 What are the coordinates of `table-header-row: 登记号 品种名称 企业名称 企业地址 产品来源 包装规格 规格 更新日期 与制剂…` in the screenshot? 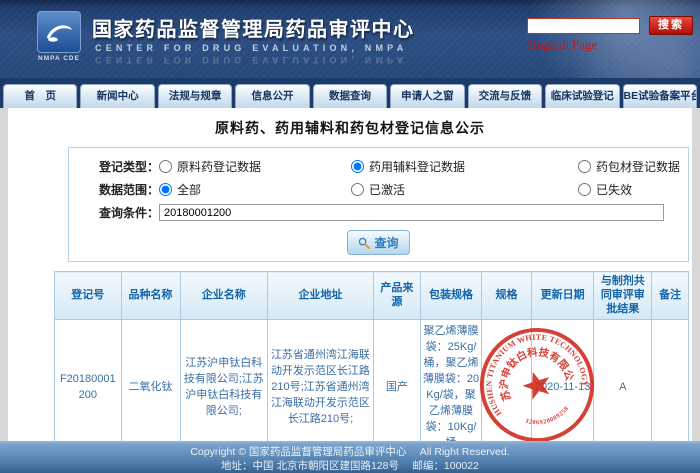 It's located at (371, 295).